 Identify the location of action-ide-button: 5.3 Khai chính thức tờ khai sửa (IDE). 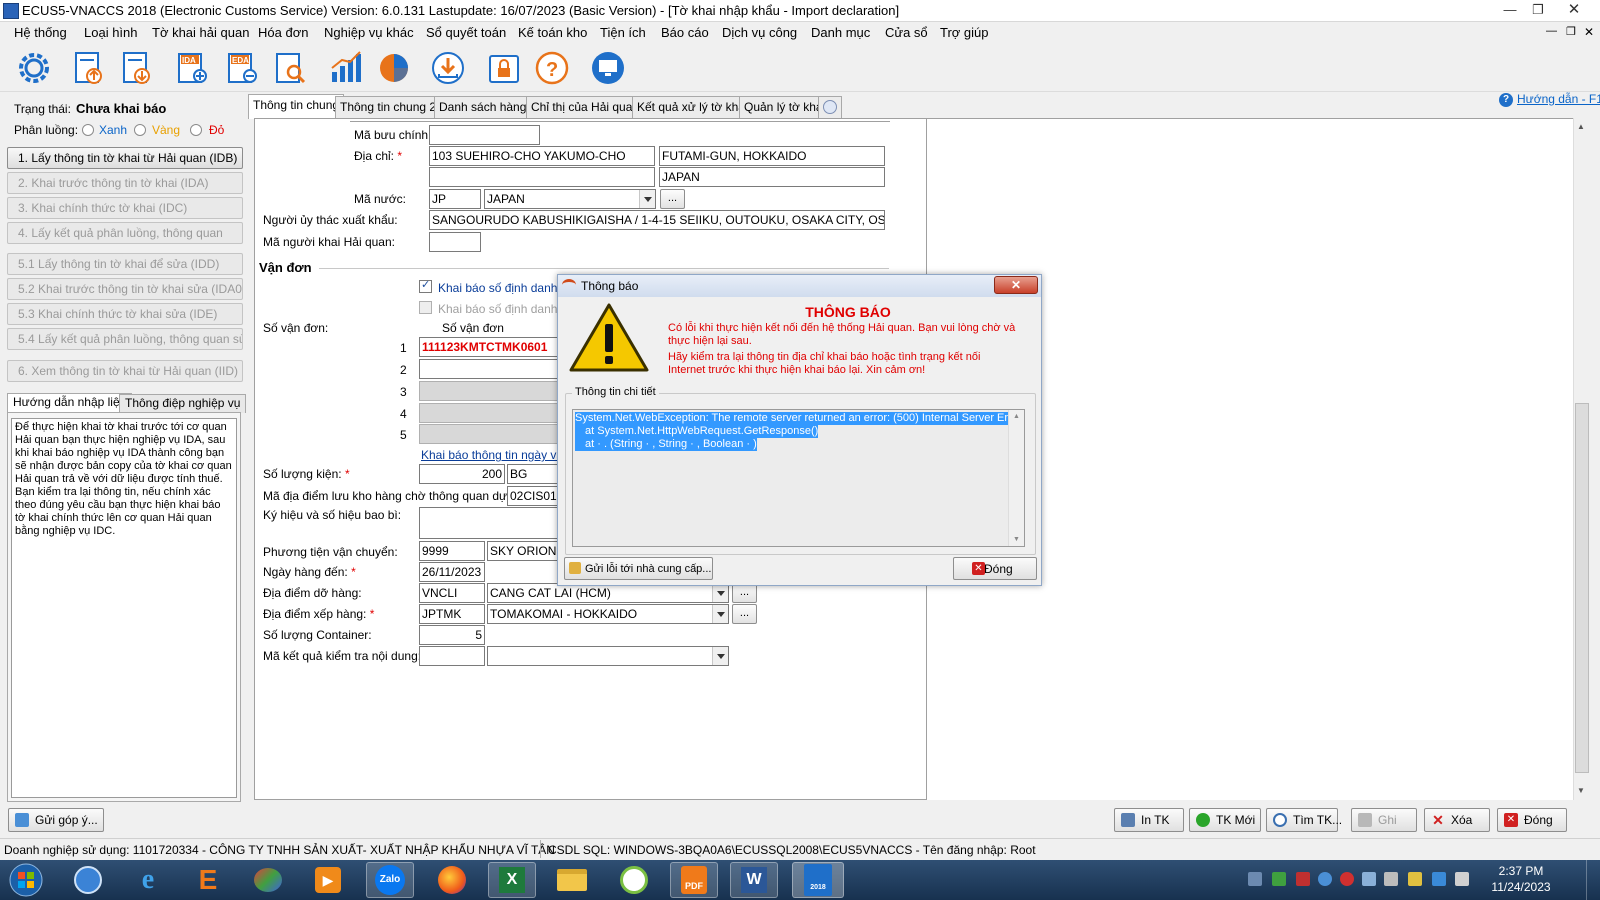
(125, 314).